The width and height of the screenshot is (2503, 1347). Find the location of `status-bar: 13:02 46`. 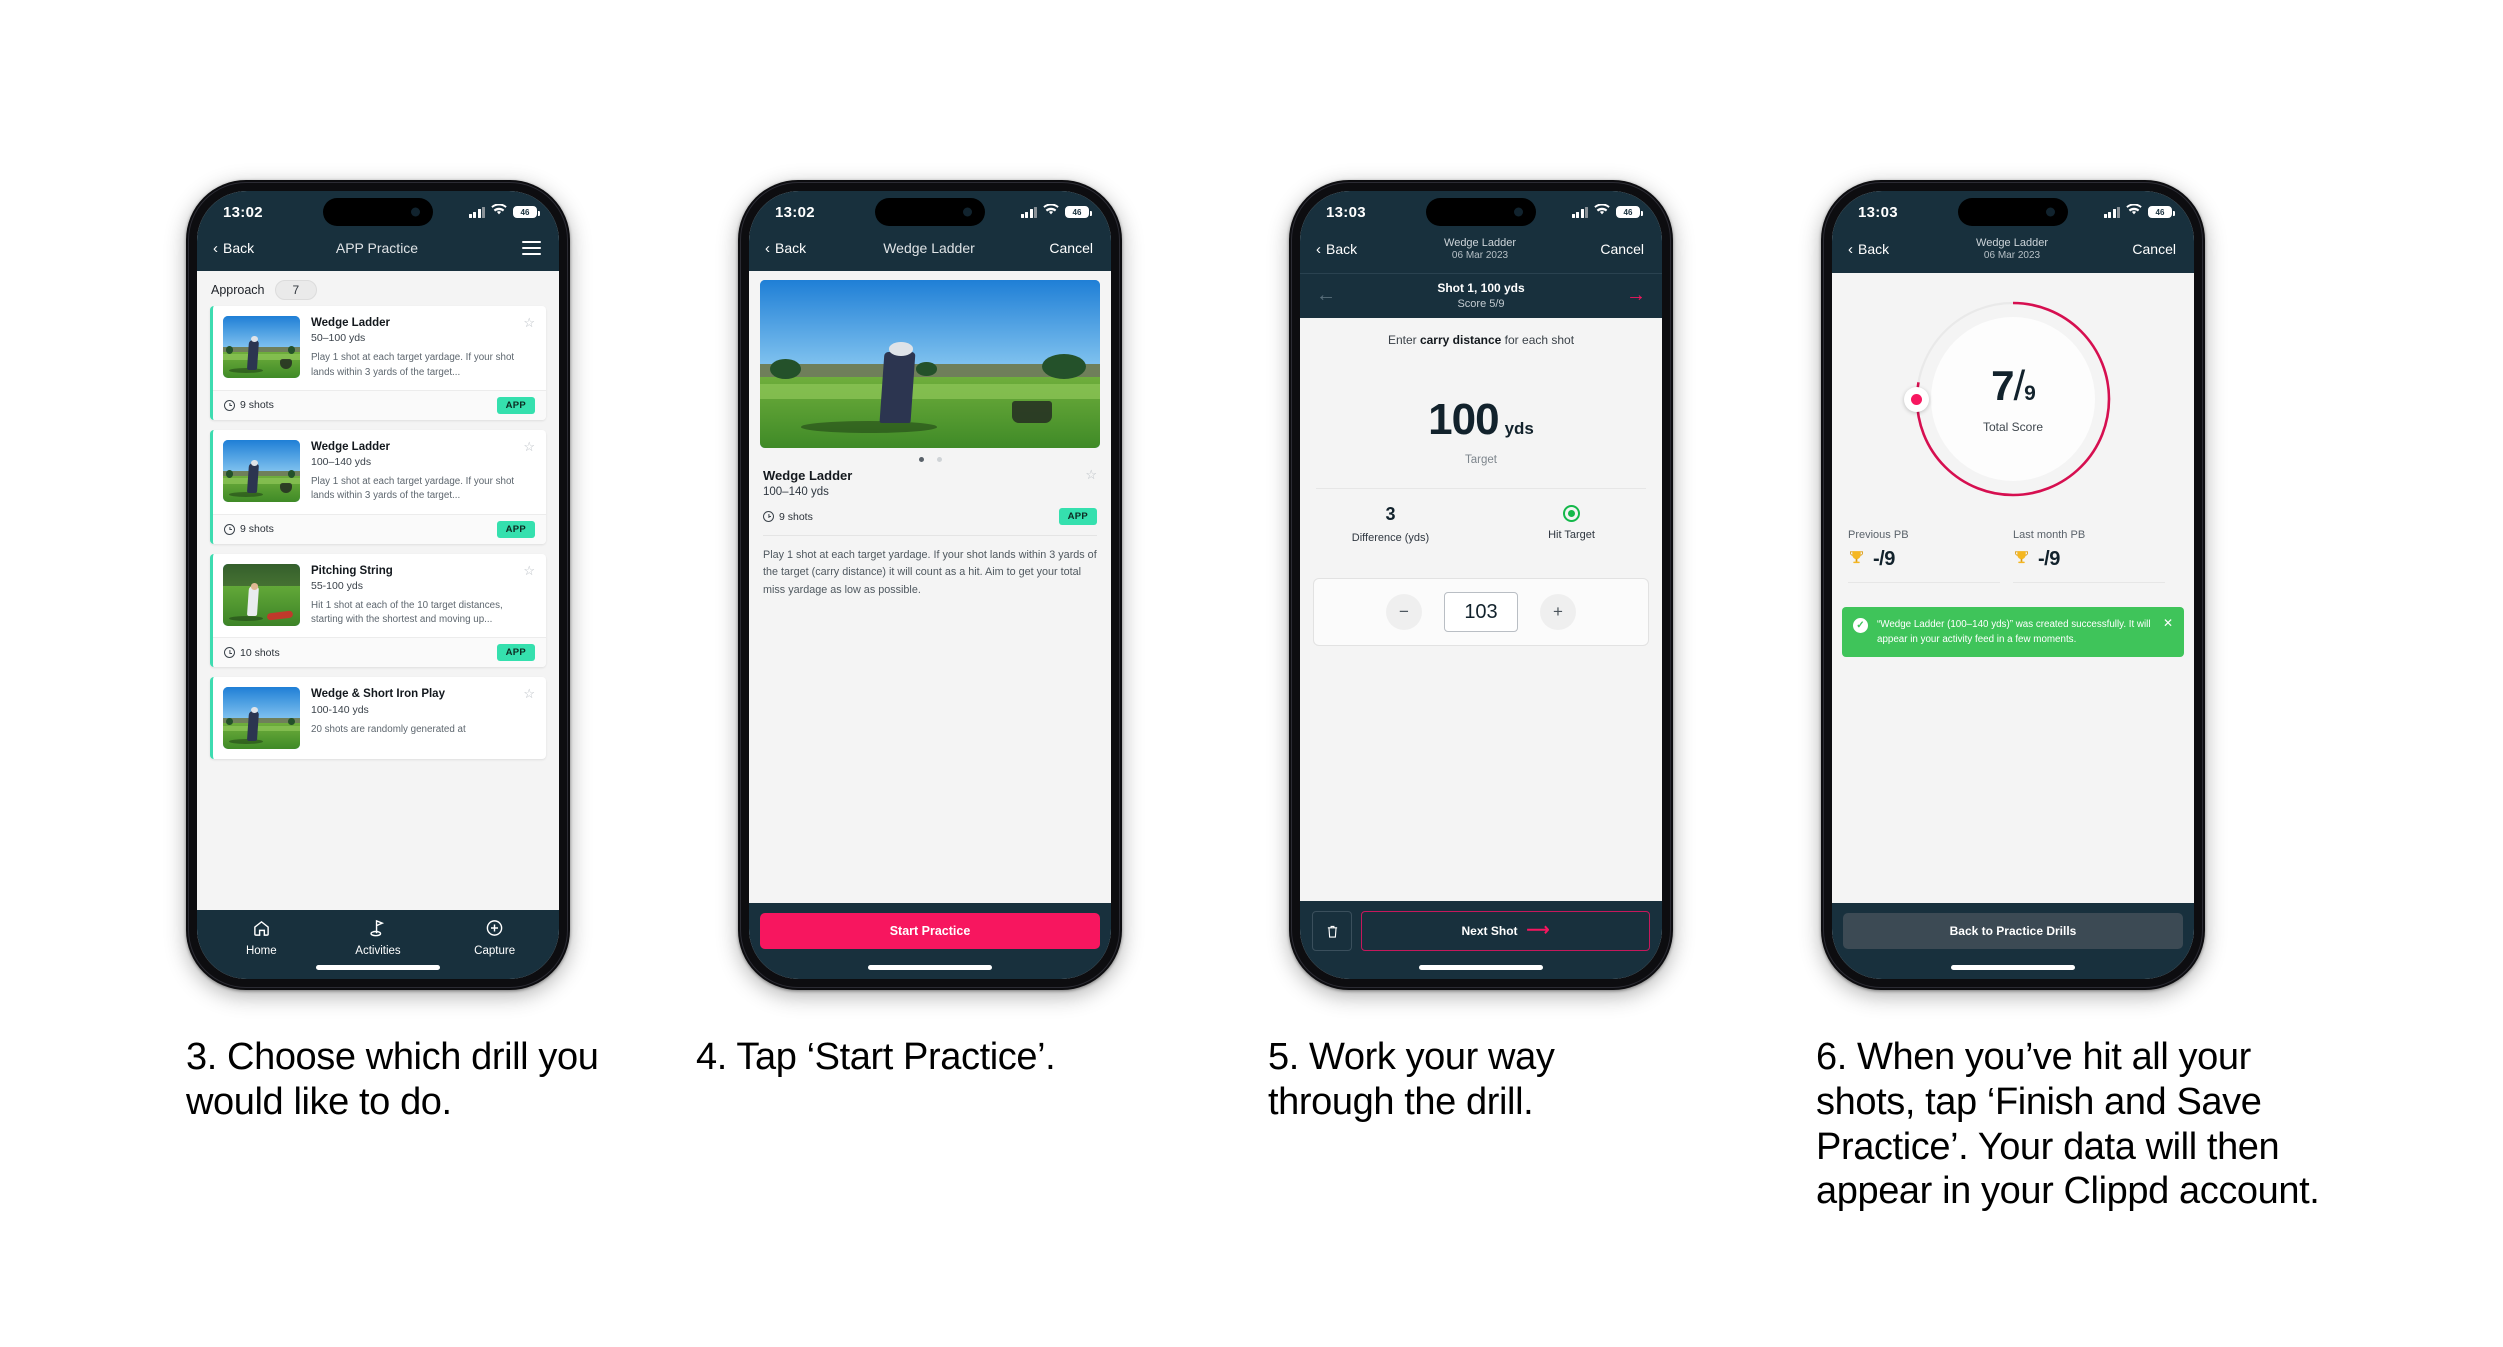

status-bar: 13:02 46 is located at coordinates (378, 212).